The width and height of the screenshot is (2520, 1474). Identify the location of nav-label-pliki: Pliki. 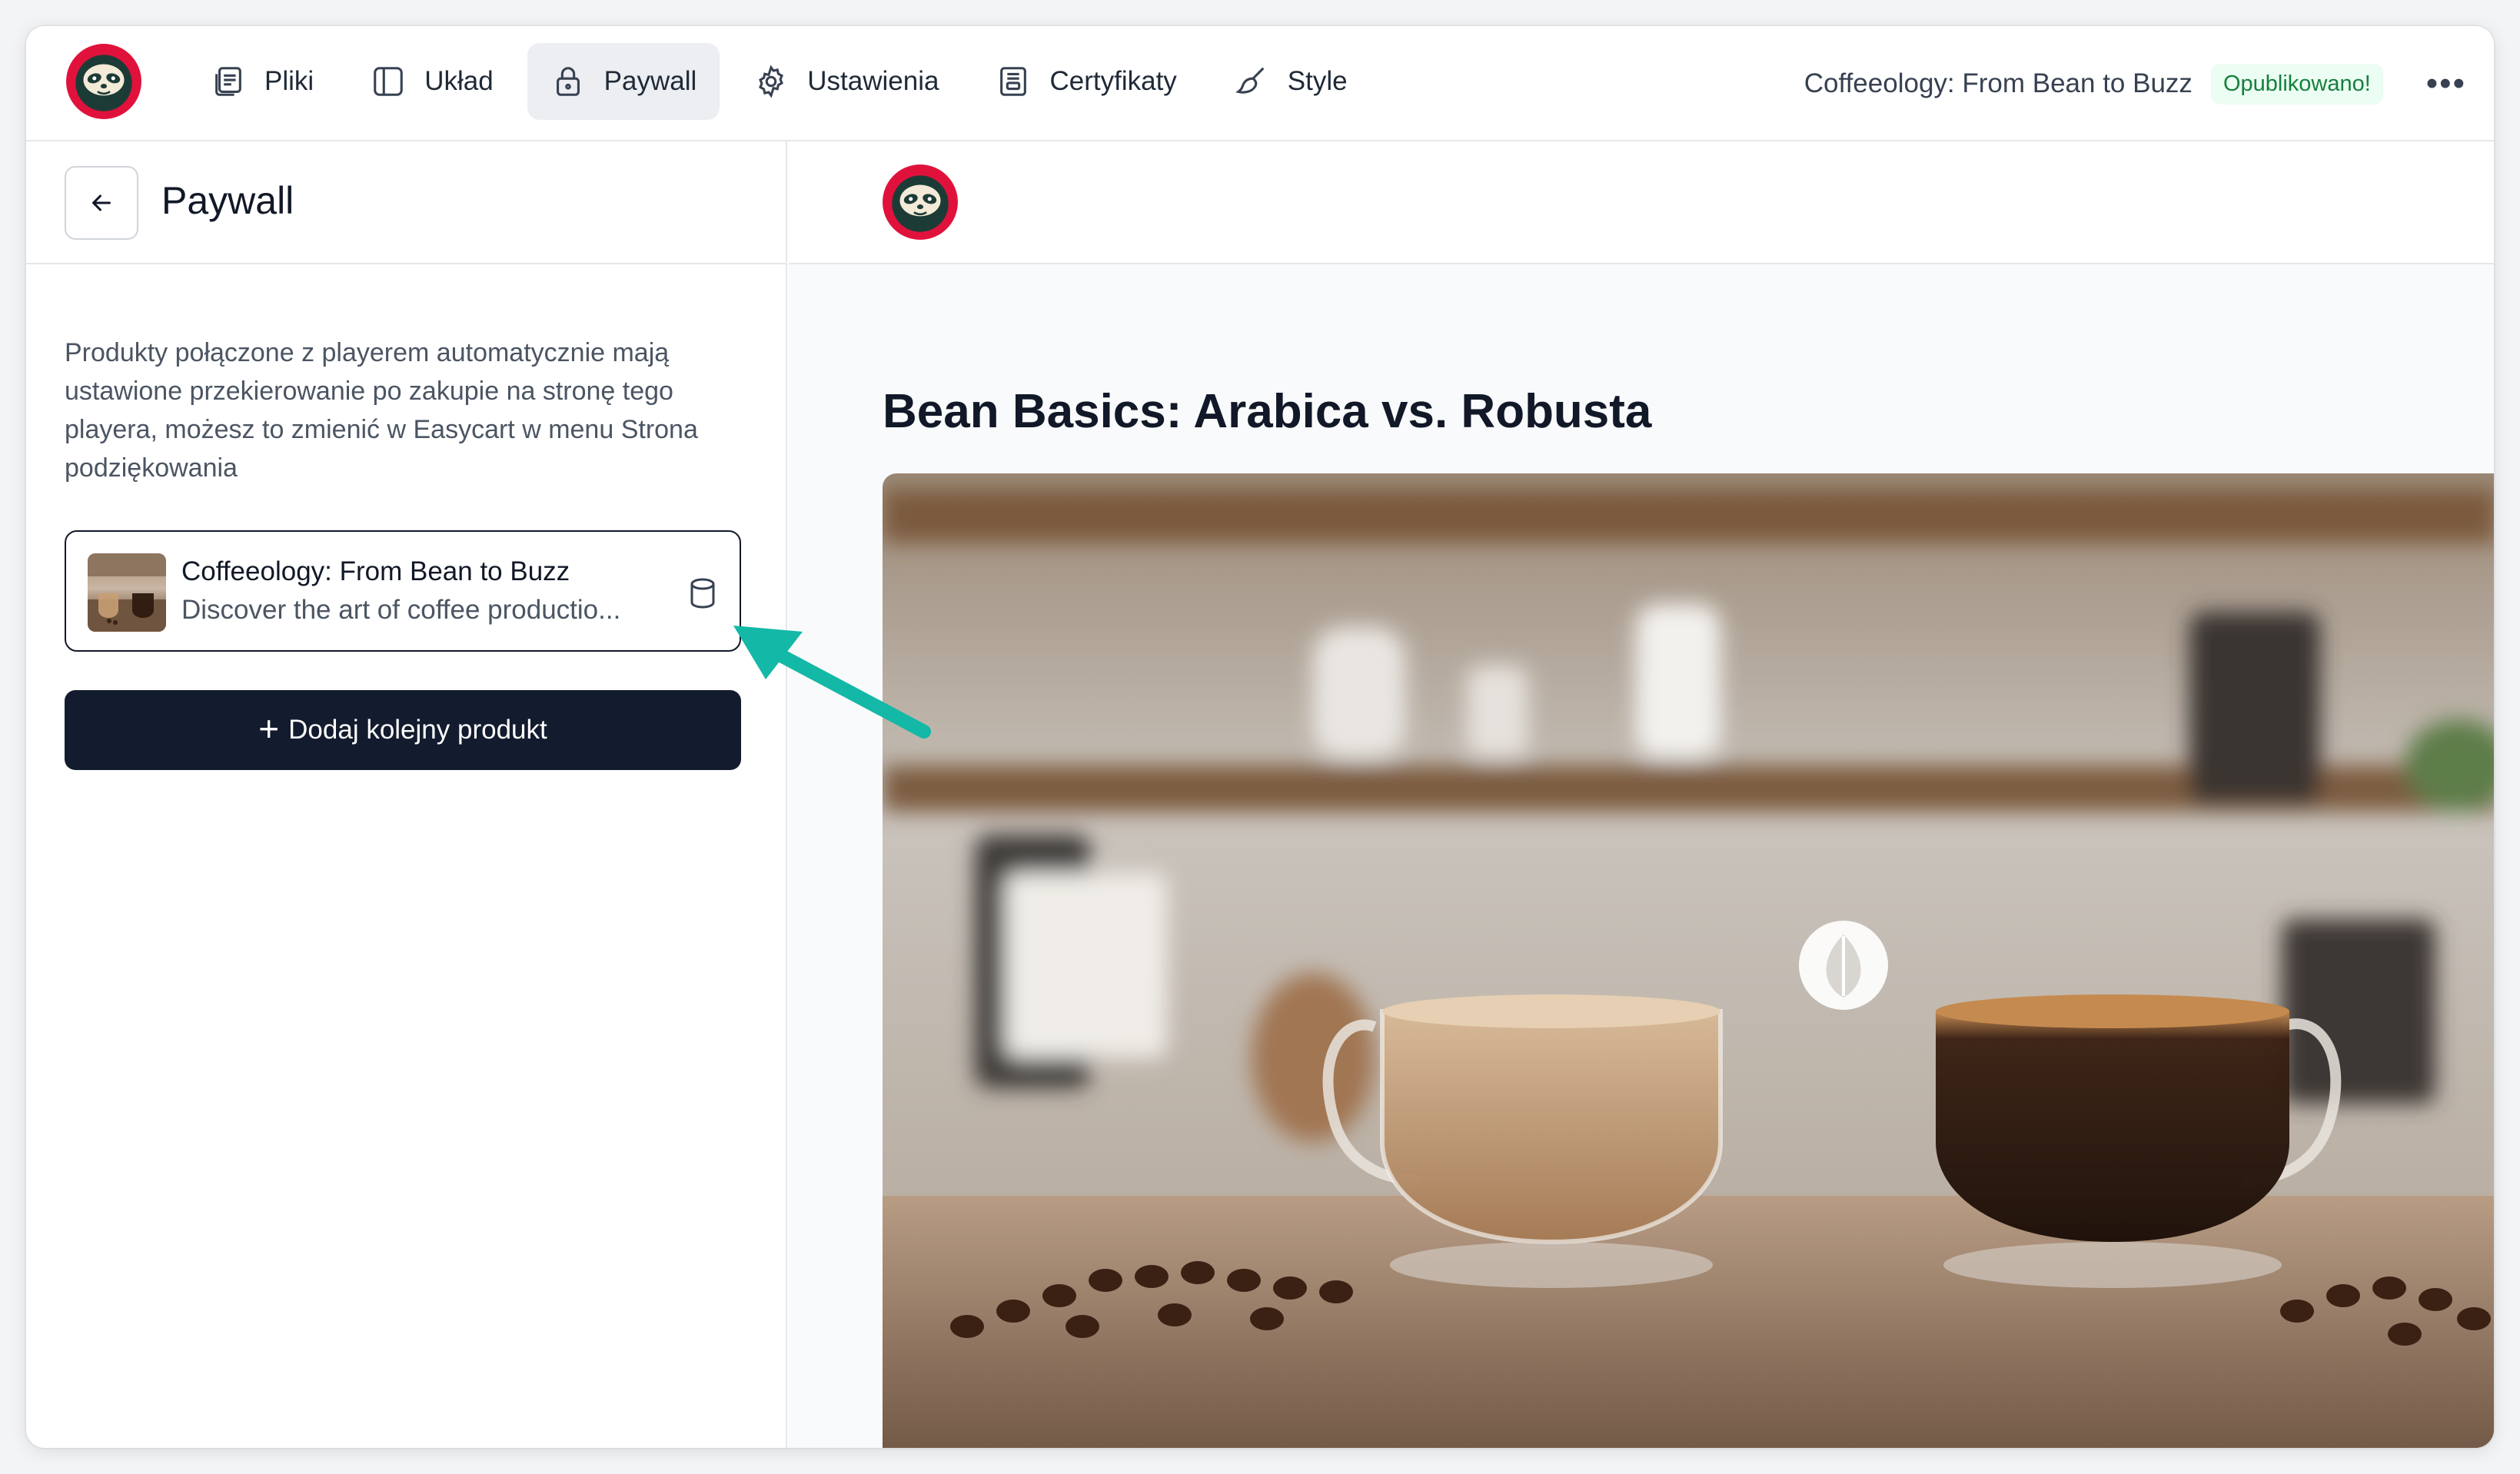
(289, 81).